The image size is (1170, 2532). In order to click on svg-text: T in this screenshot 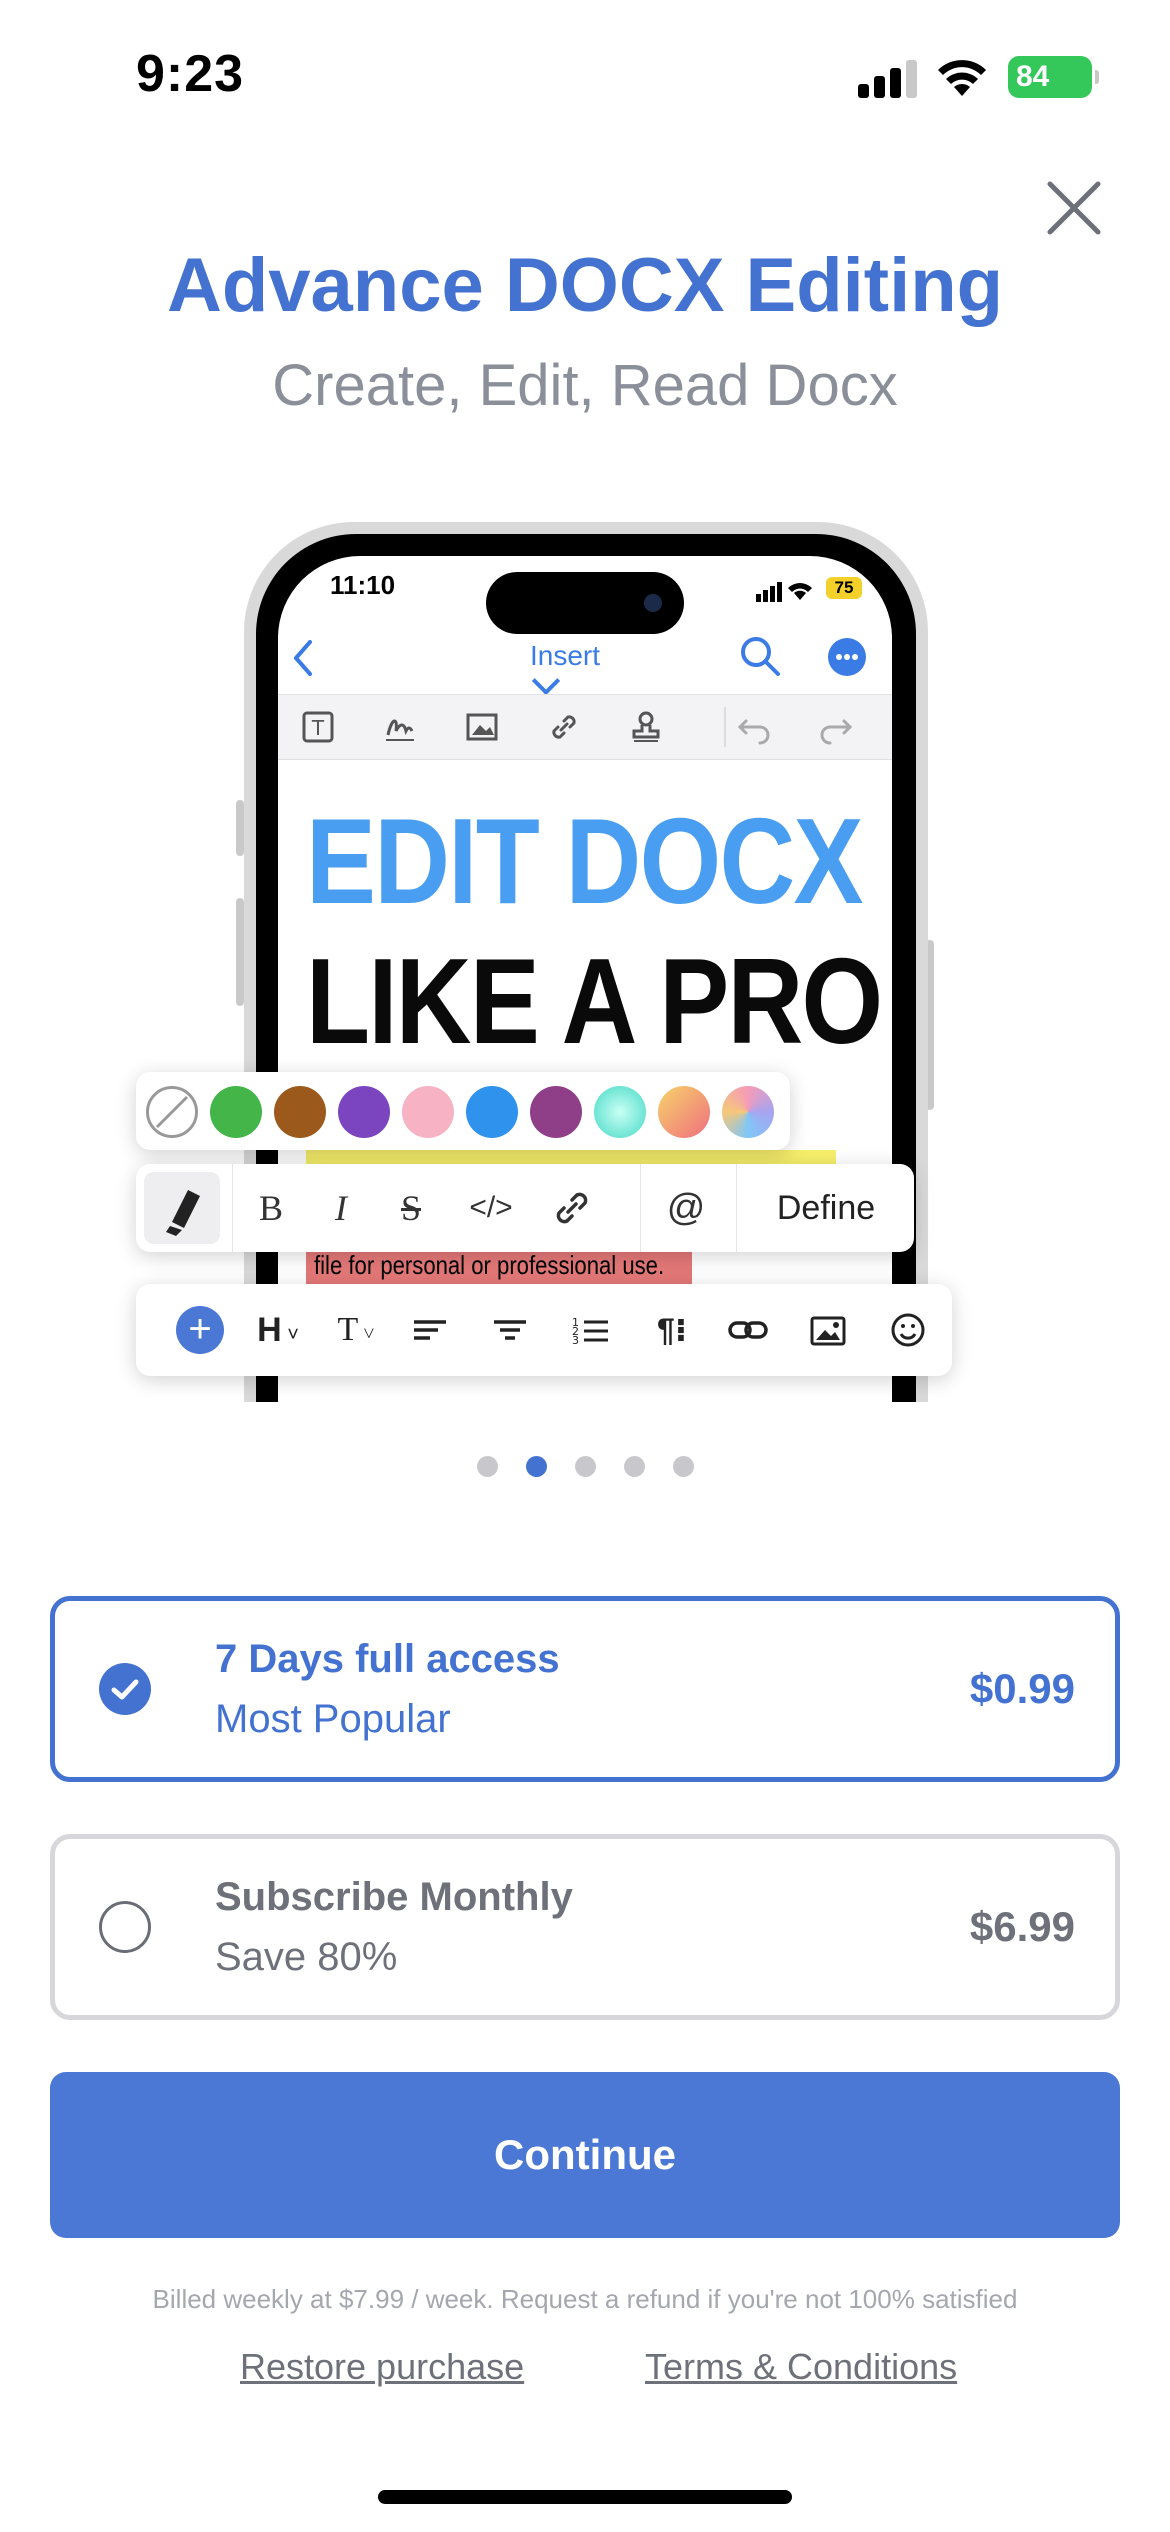, I will do `click(318, 728)`.